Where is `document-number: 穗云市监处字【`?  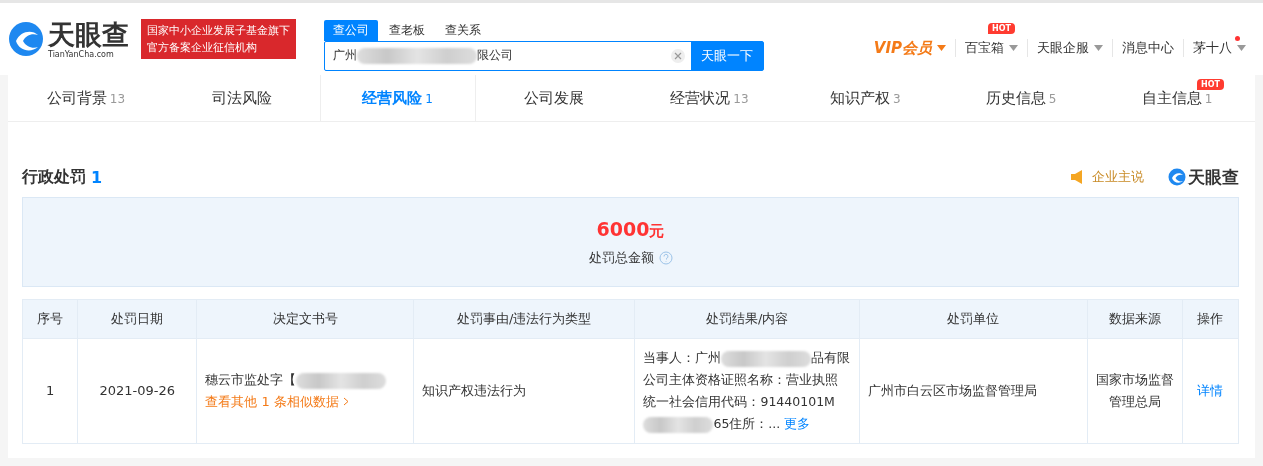
document-number: 穗云市监处字【 is located at coordinates (305, 380).